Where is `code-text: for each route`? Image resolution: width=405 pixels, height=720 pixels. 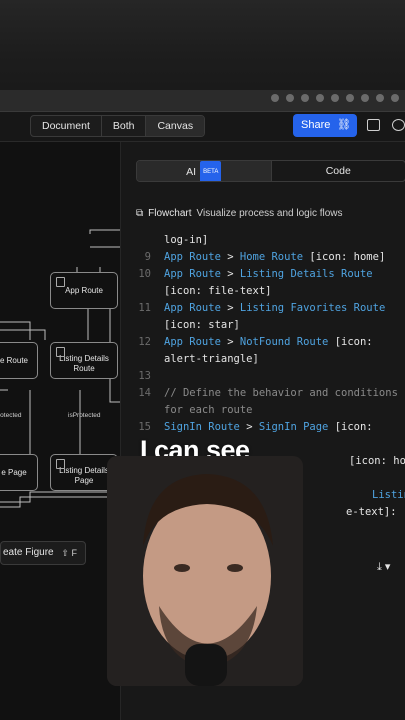
code-text: for each route is located at coordinates (208, 410).